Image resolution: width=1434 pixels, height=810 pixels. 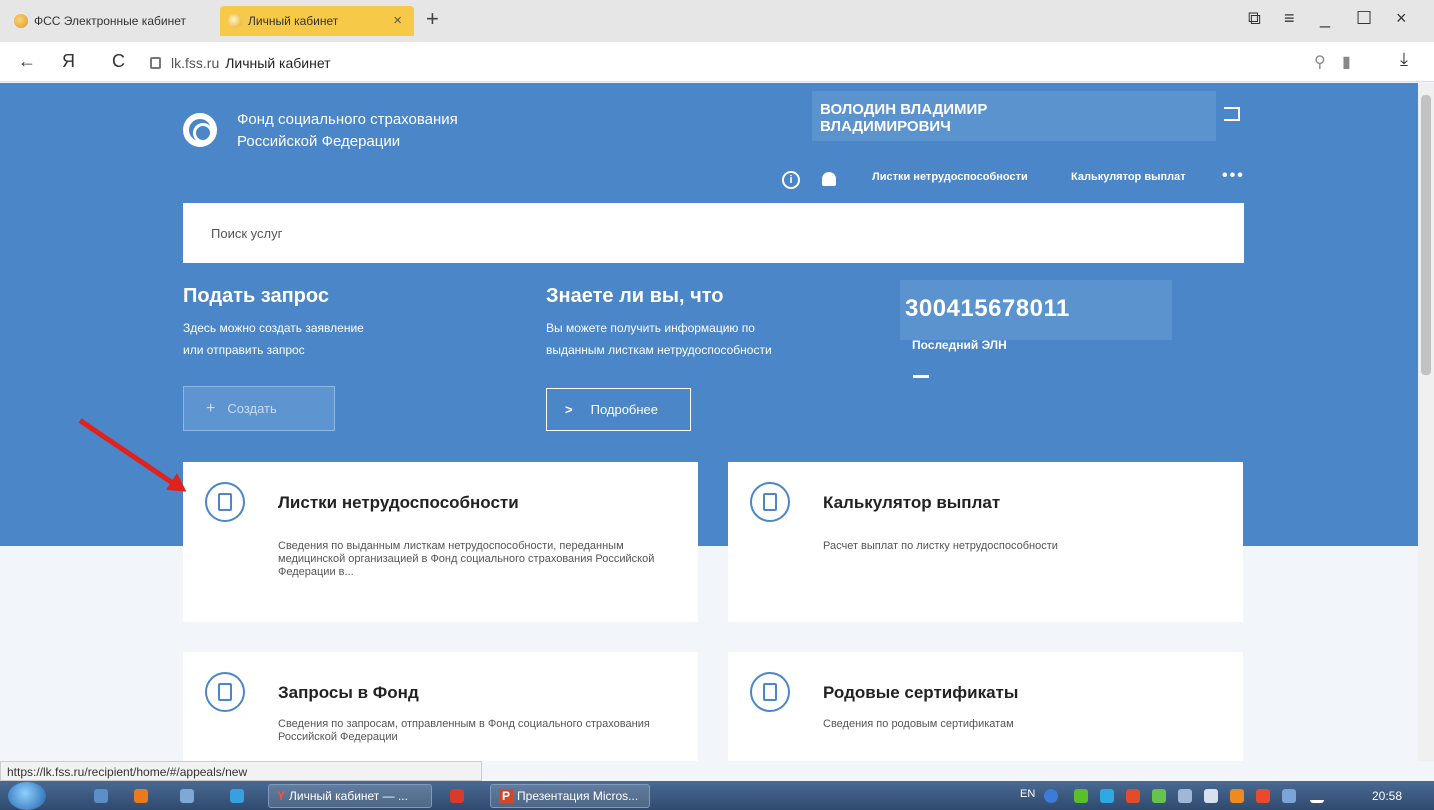 I want to click on user-name-line1: ВОЛОДИН ВЛАДИМИР, so click(x=904, y=109).